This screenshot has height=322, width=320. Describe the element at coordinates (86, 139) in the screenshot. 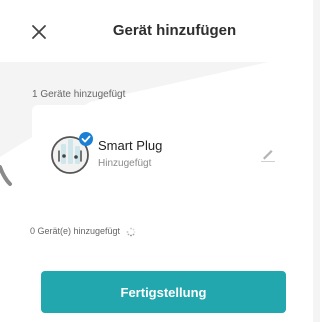

I see `checkmark-icon` at that location.